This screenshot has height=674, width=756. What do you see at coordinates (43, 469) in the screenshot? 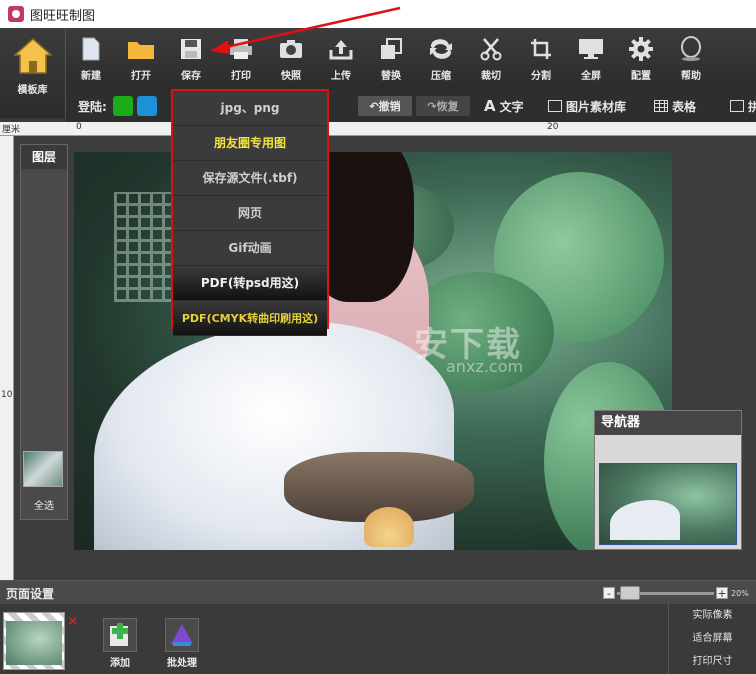
I see `layer-thumbnail` at bounding box center [43, 469].